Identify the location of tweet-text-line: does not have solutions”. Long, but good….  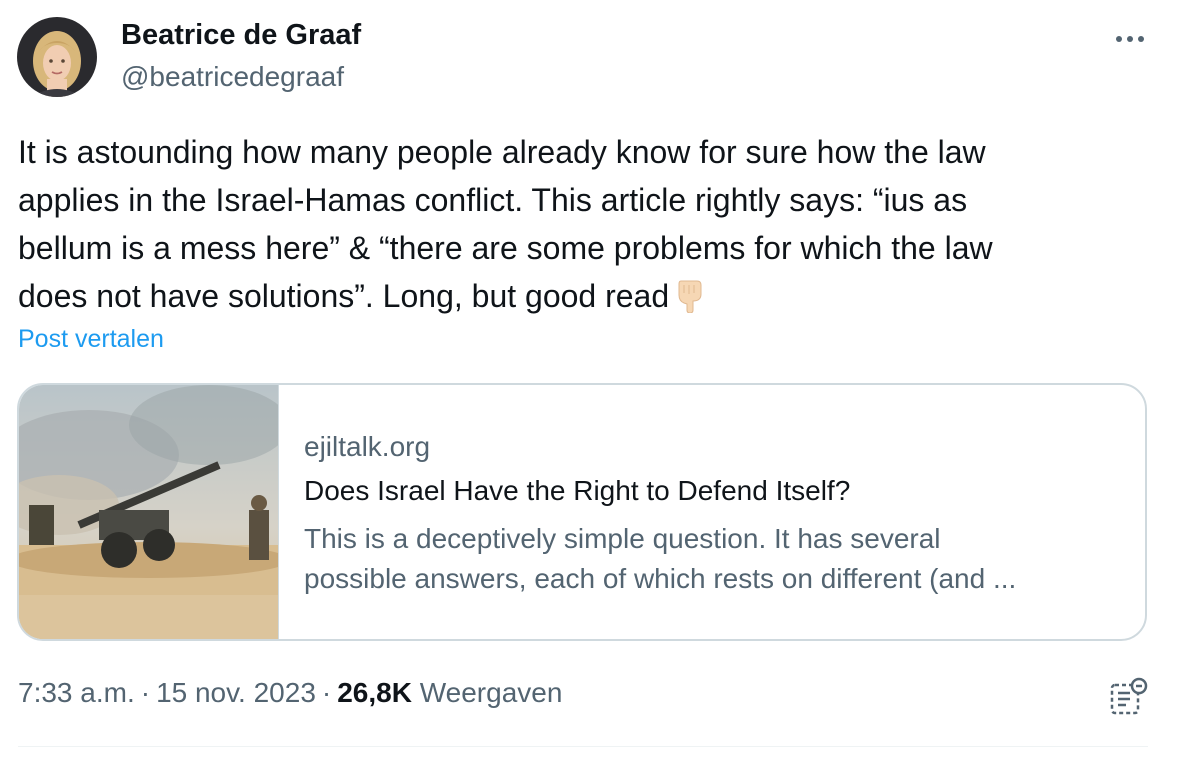
(578, 299).